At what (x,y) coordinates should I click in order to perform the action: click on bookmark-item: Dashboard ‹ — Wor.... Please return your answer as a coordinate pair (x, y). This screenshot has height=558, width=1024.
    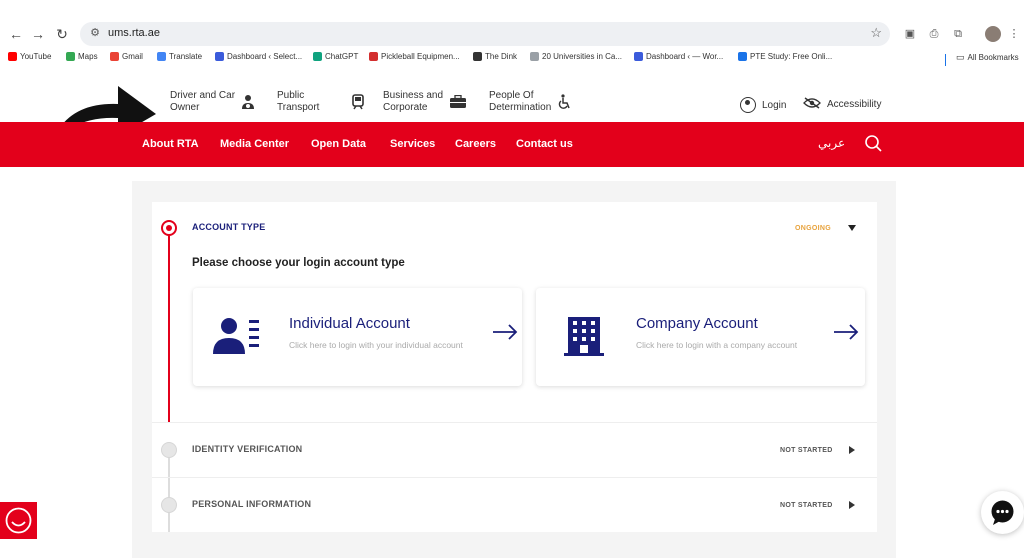
    Looking at the image, I should click on (678, 56).